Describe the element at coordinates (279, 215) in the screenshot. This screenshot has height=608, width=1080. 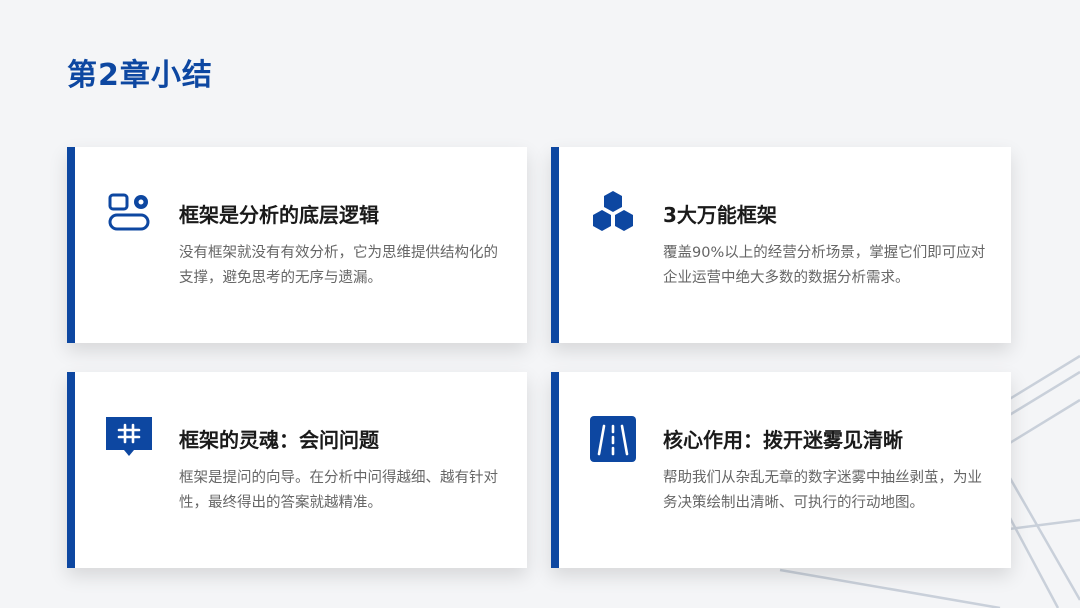
I see `card-title: 框架是分析的底层逻辑` at that location.